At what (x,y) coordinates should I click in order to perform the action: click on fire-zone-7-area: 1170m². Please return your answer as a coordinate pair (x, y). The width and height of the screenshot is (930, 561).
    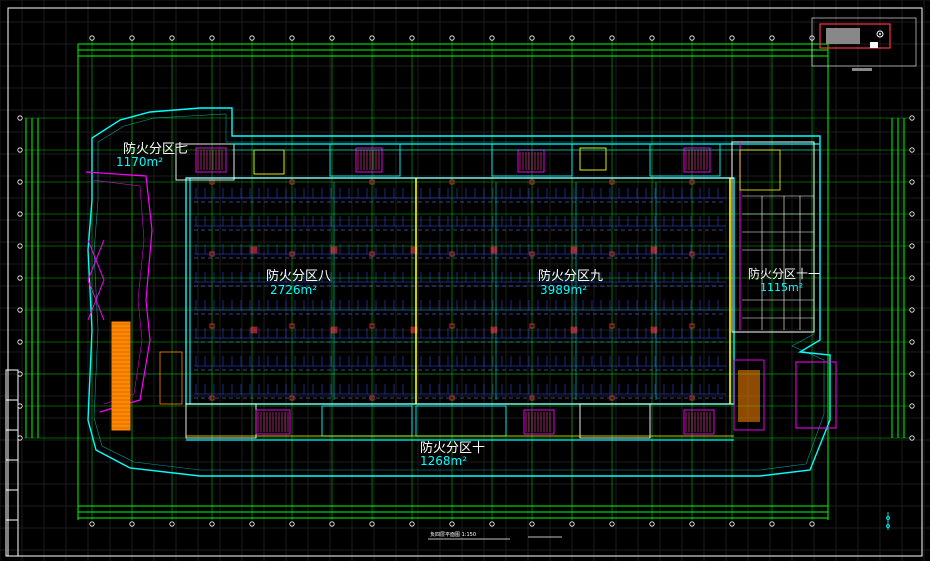
    Looking at the image, I should click on (139, 162).